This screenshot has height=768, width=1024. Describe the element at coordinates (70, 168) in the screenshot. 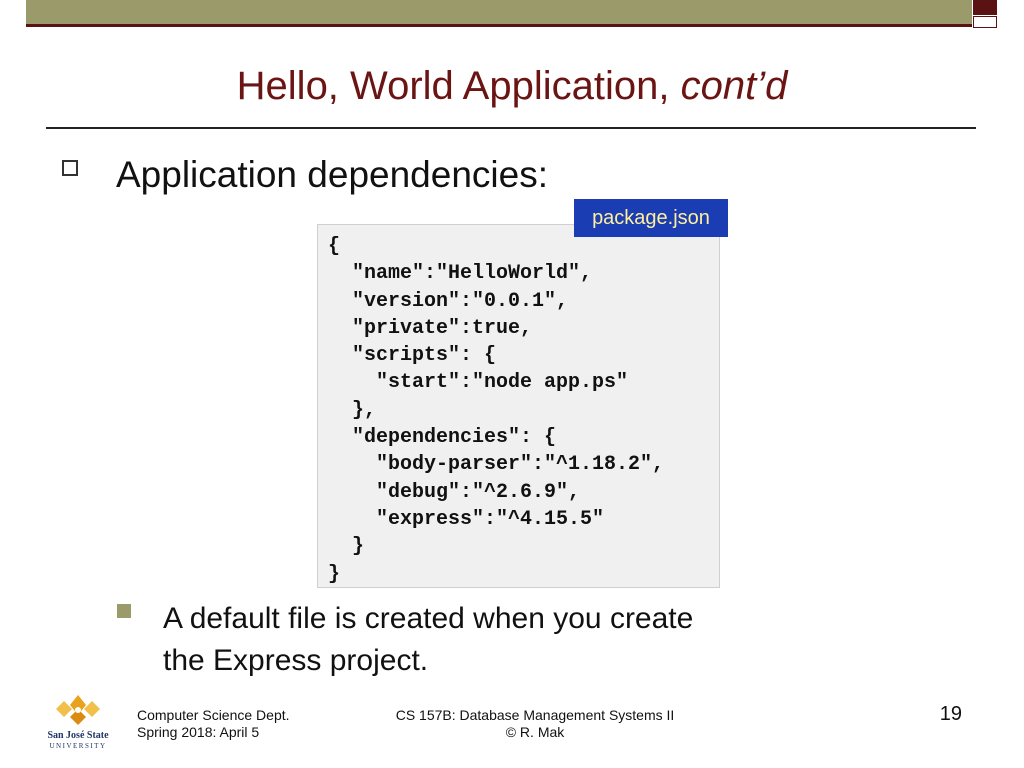

I see `bullet-square-icon` at that location.